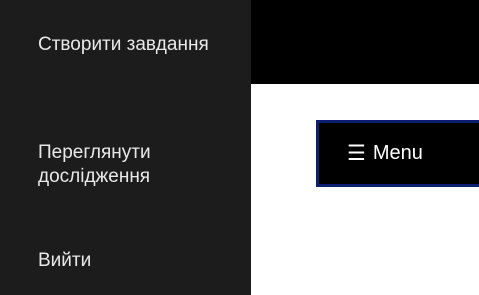  What do you see at coordinates (356, 153) in the screenshot?
I see `hamburger-icon: ☰` at bounding box center [356, 153].